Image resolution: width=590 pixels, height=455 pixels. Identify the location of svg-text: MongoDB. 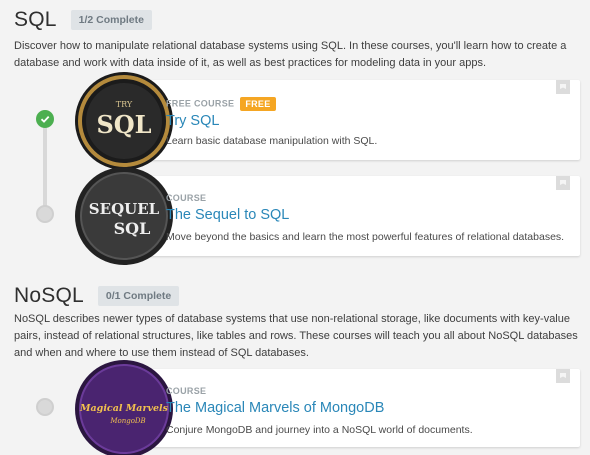
(127, 421).